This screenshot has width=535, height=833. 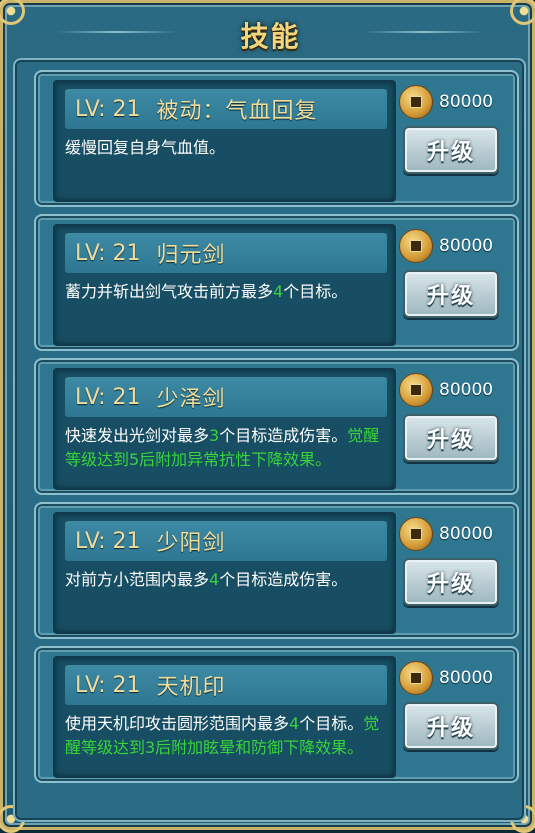 What do you see at coordinates (191, 687) in the screenshot?
I see `skill-name: 天机印` at bounding box center [191, 687].